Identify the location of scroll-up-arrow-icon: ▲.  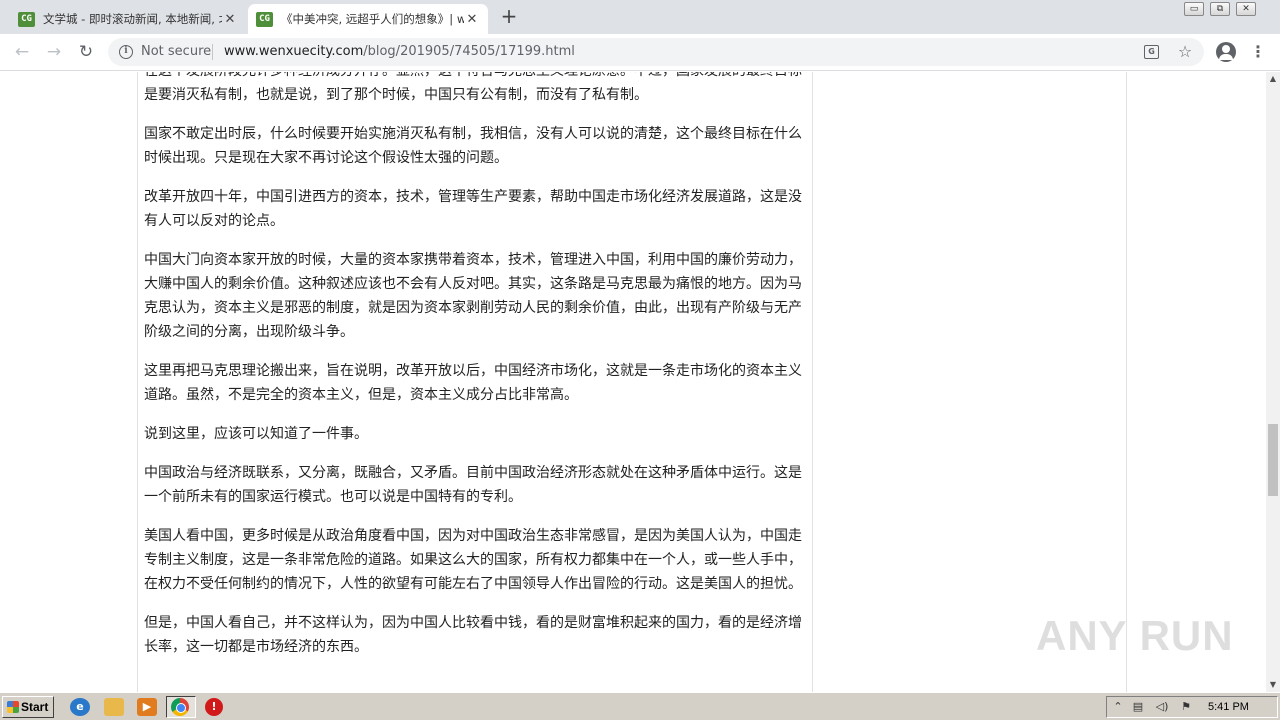
(1273, 79).